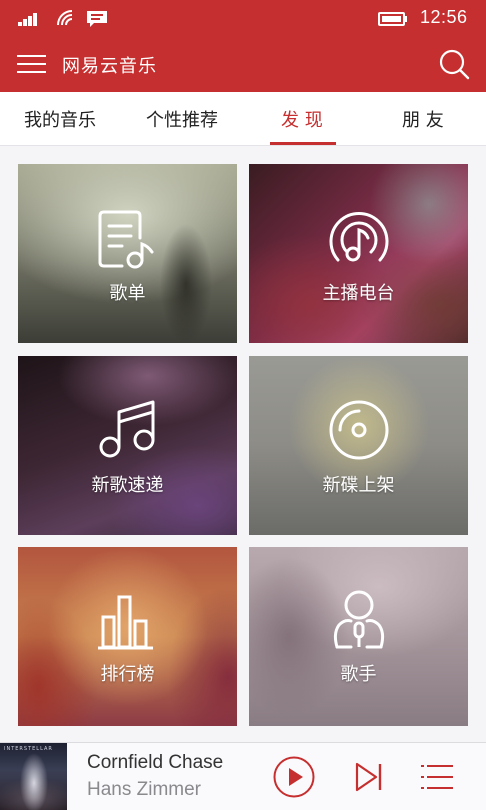 This screenshot has width=486, height=810. What do you see at coordinates (359, 432) in the screenshot?
I see `disc-icon` at bounding box center [359, 432].